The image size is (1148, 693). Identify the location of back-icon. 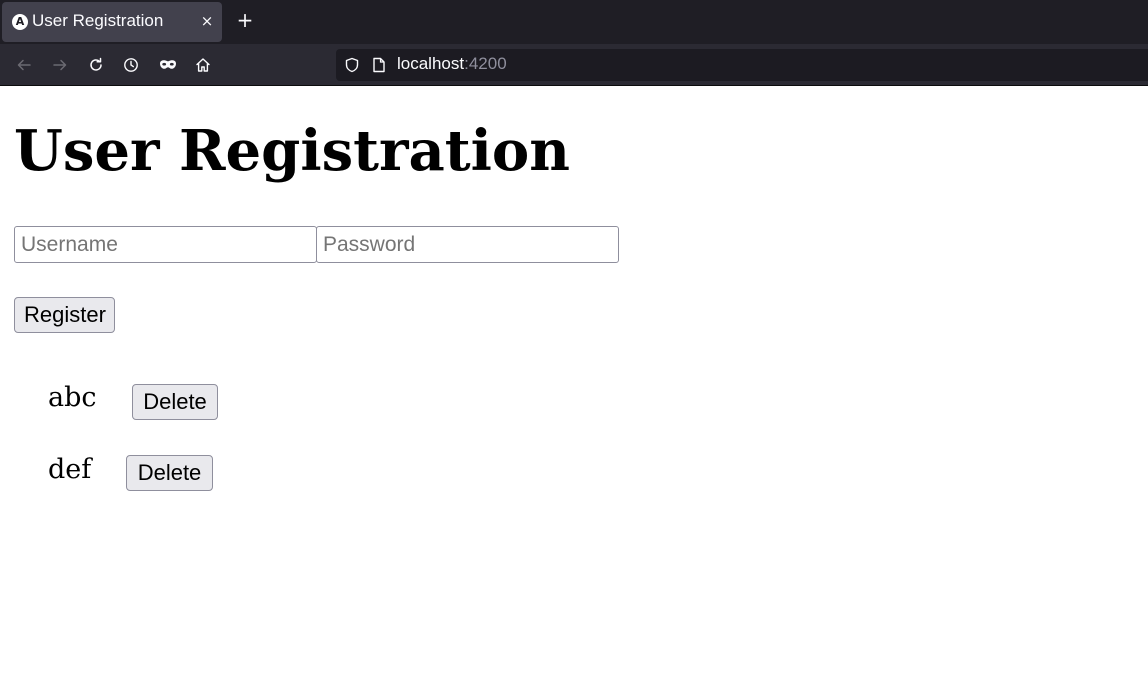
(24, 65).